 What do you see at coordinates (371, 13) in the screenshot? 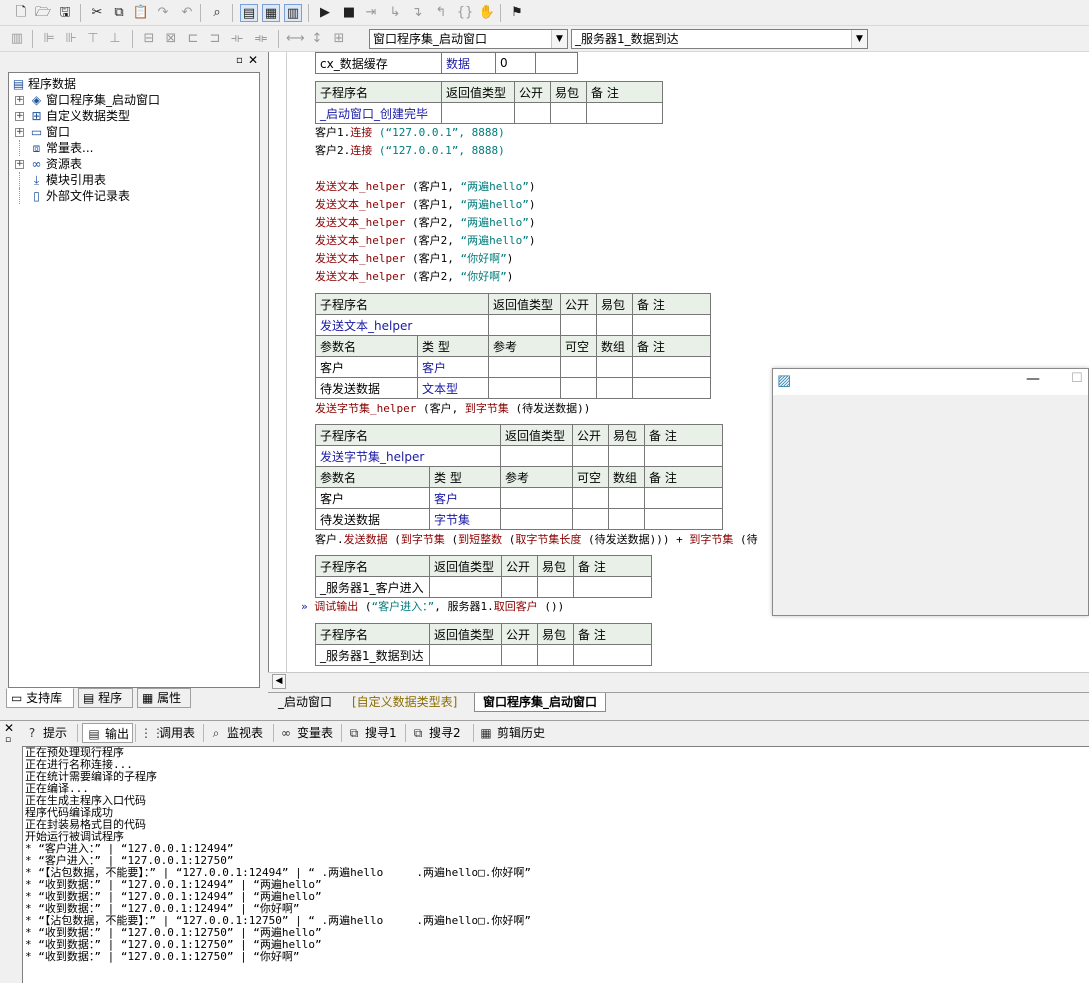
I see `step-icon: ⇥` at bounding box center [371, 13].